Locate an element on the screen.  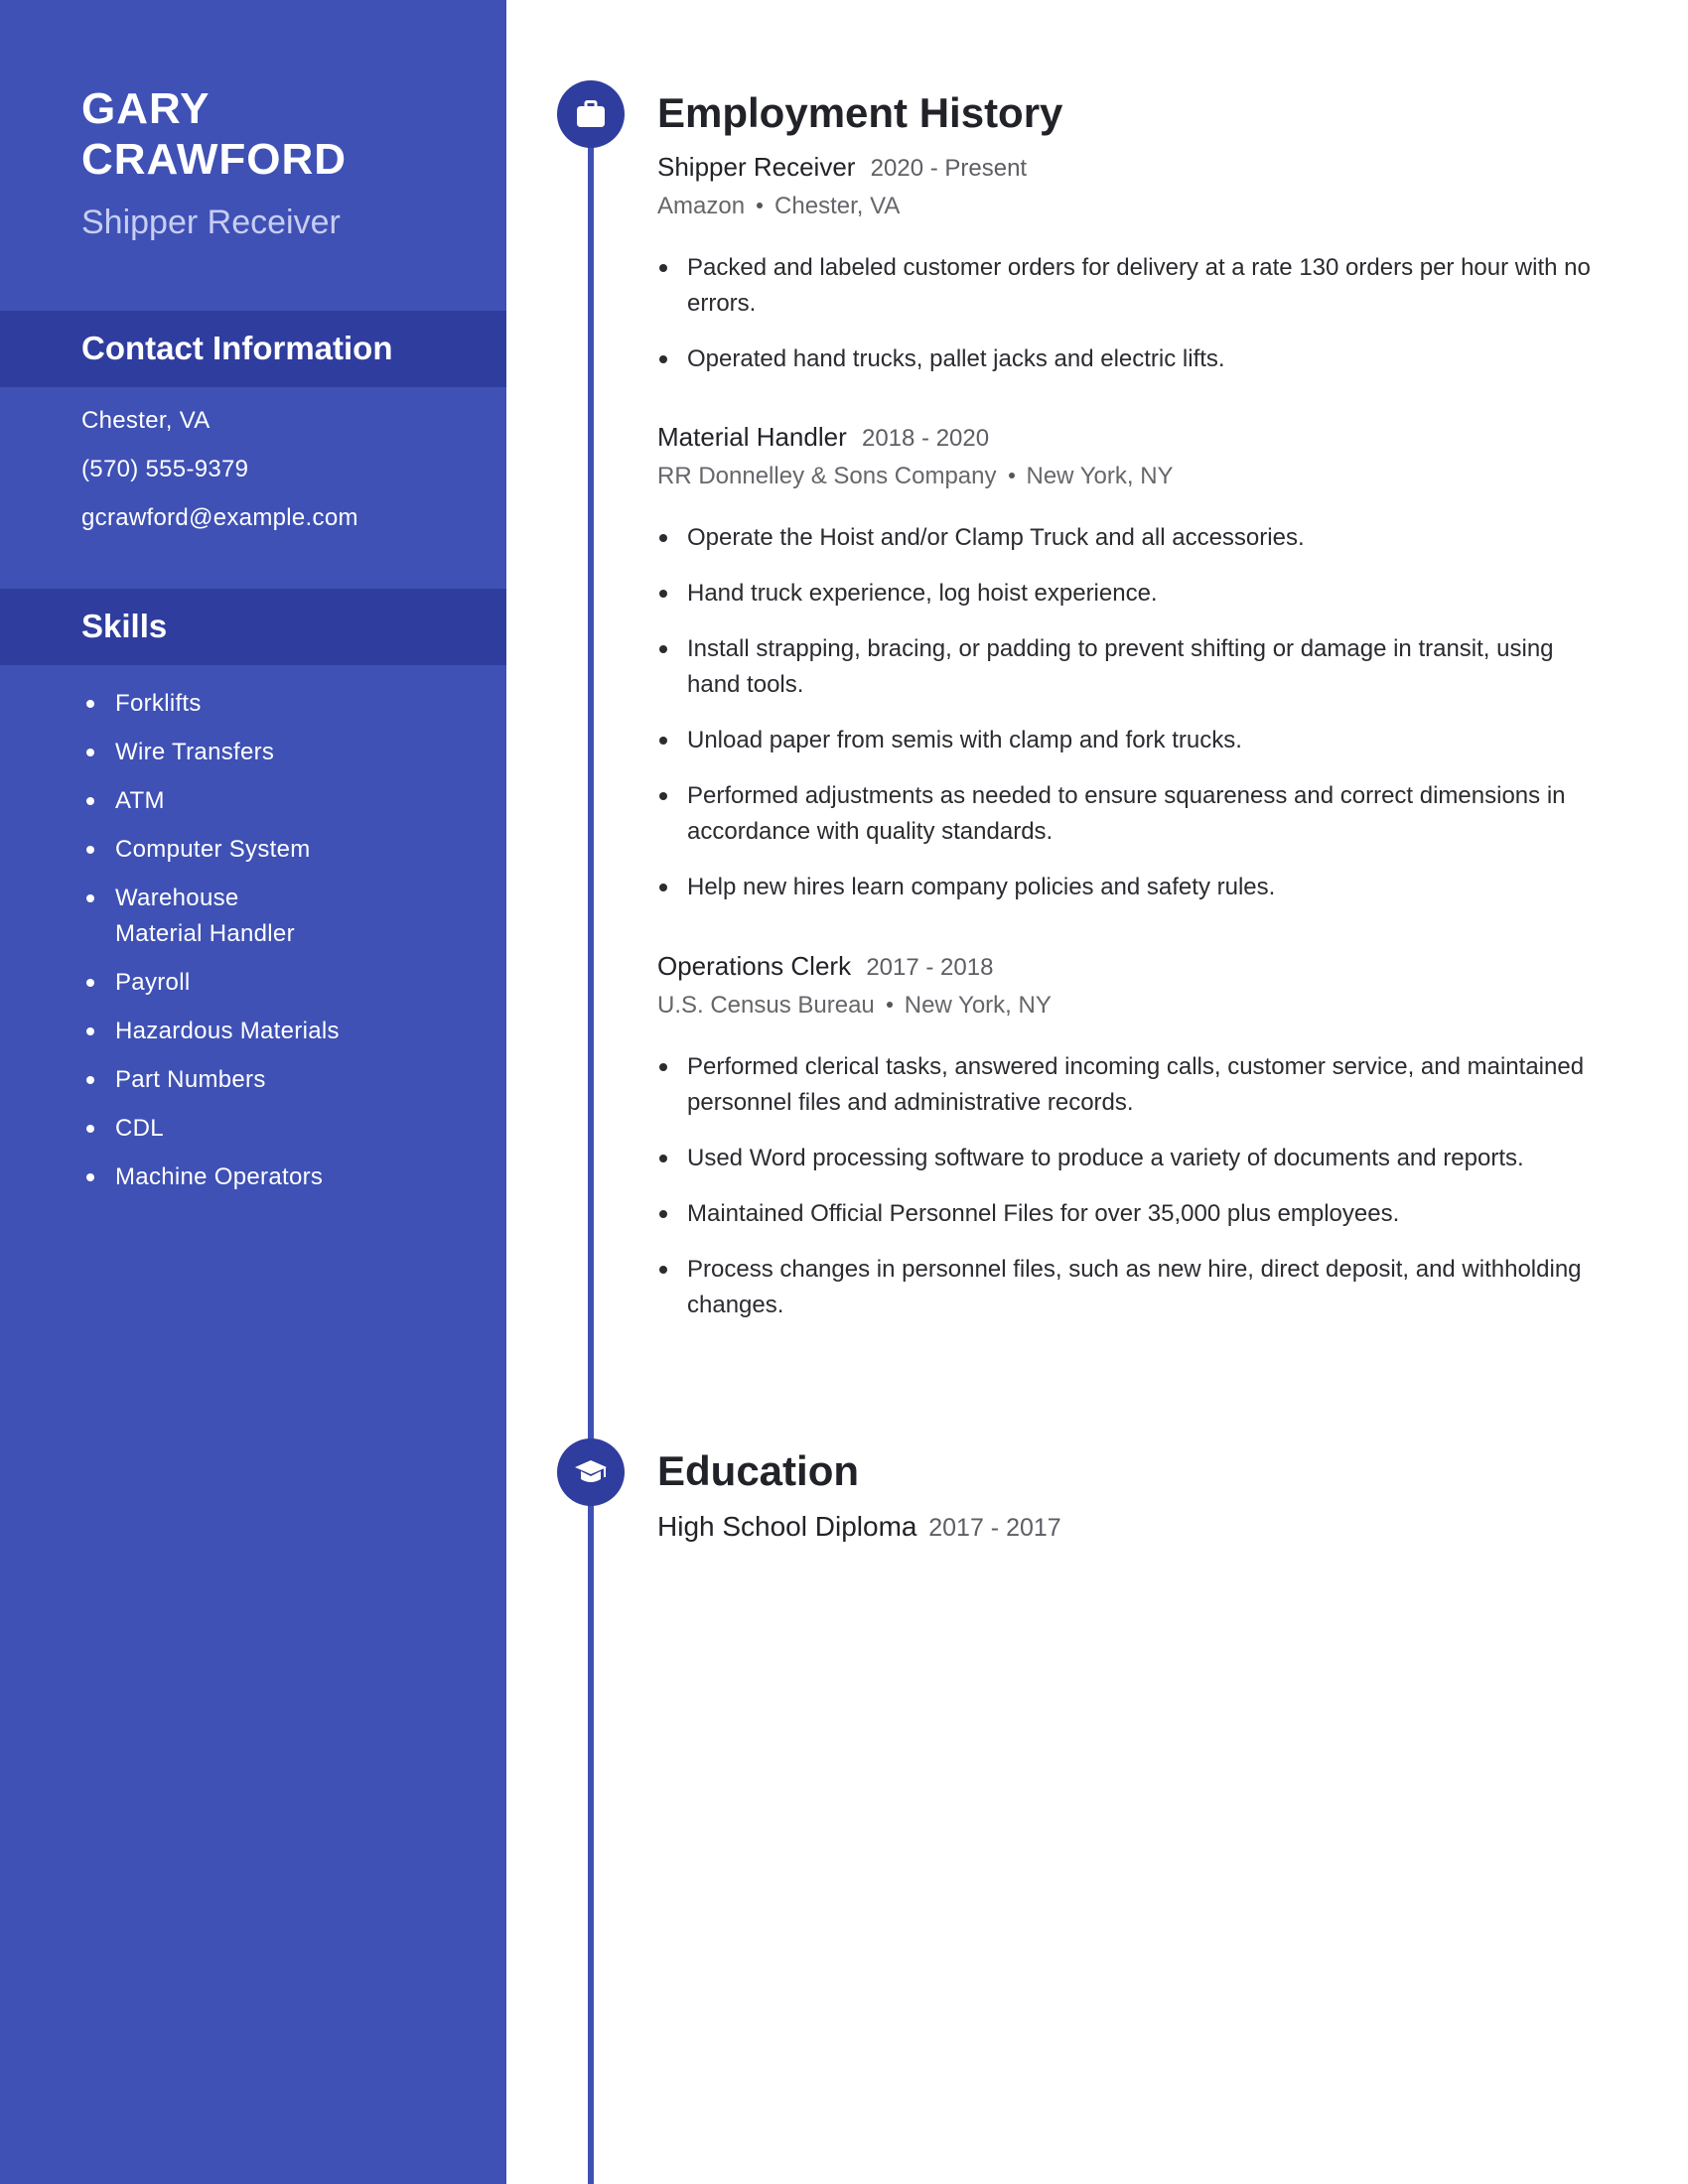
education-dates: 2017 - 2017 is located at coordinates (994, 1528).